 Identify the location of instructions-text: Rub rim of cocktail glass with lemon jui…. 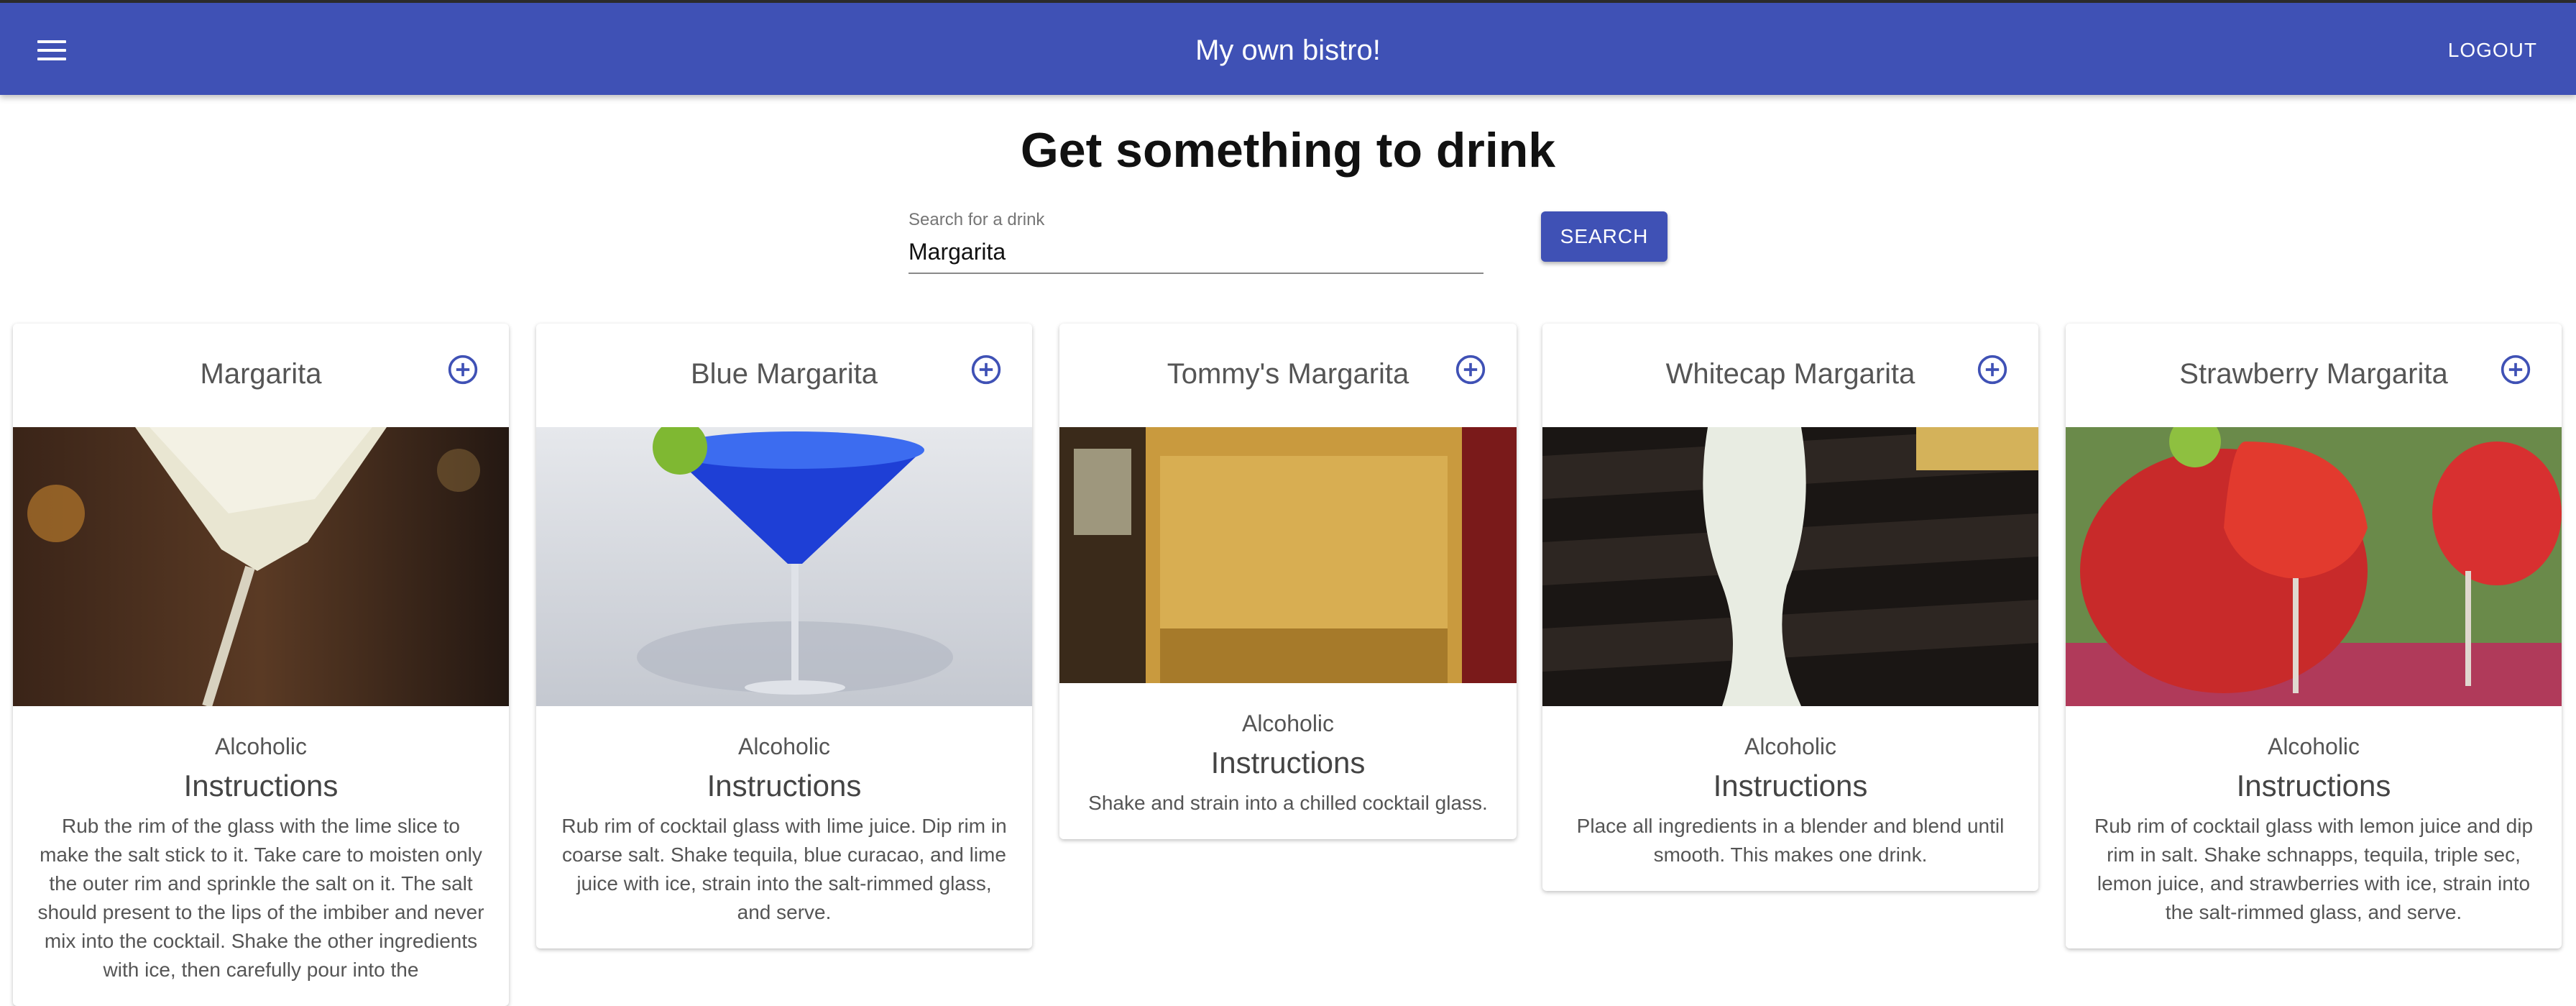
(2314, 869).